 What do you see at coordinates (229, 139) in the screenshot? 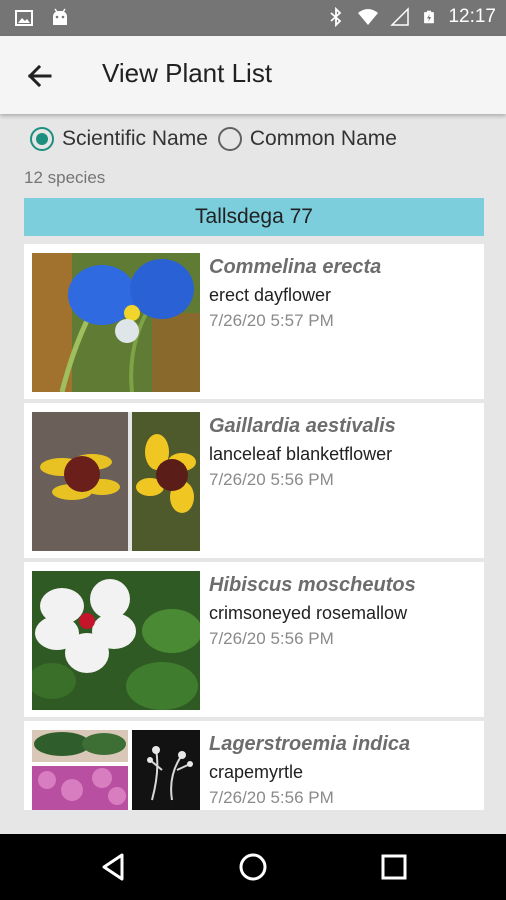
I see `radio-unchecked-icon` at bounding box center [229, 139].